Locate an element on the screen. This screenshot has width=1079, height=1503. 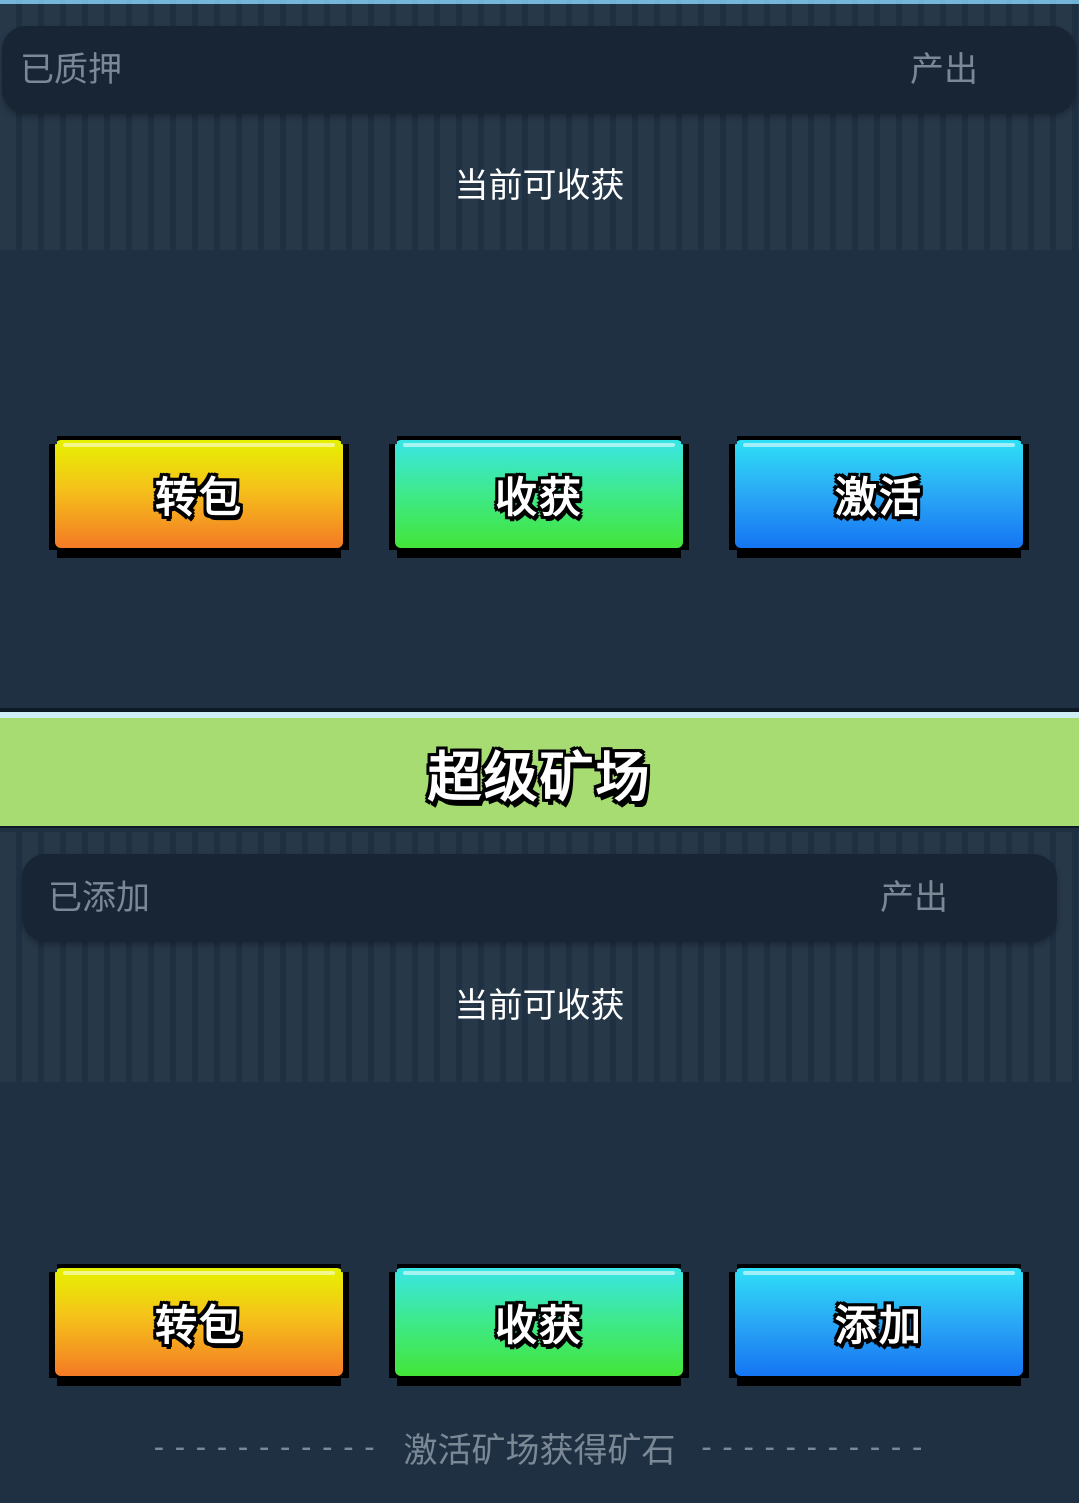
activate-button-label: 激活 is located at coordinates (878, 497).